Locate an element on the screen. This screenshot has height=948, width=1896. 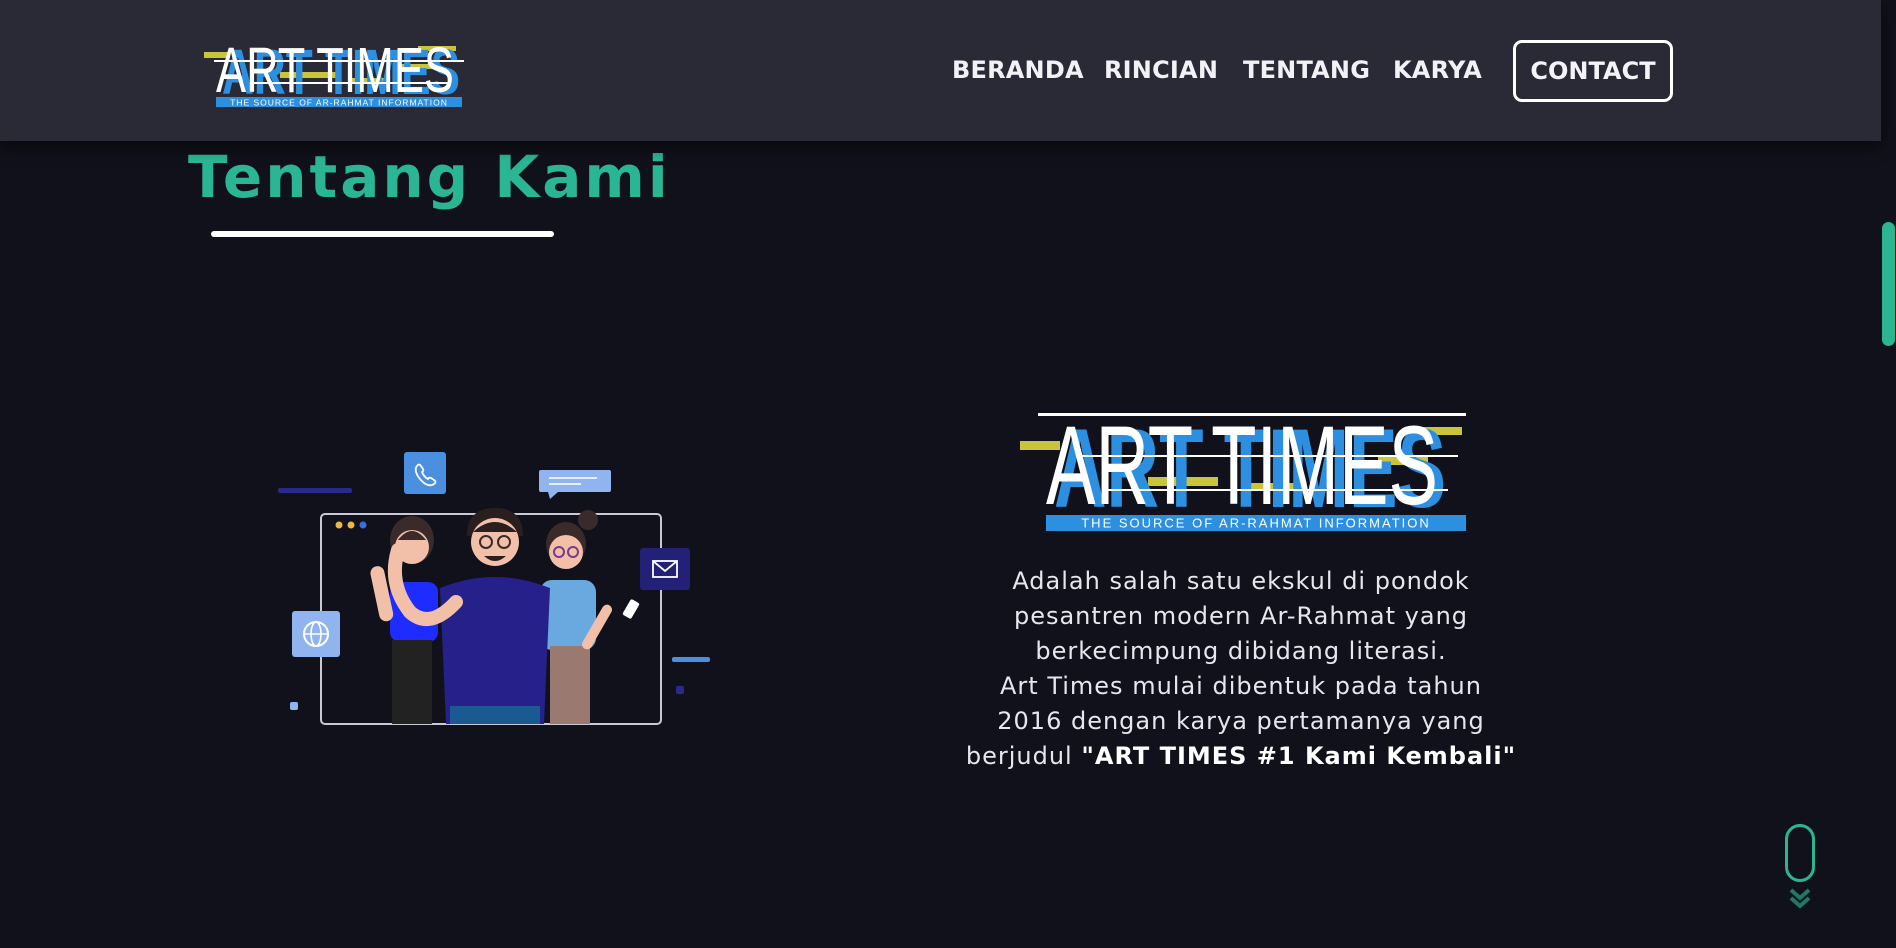
nav-item-beranda: BERANDA is located at coordinates (1018, 70).